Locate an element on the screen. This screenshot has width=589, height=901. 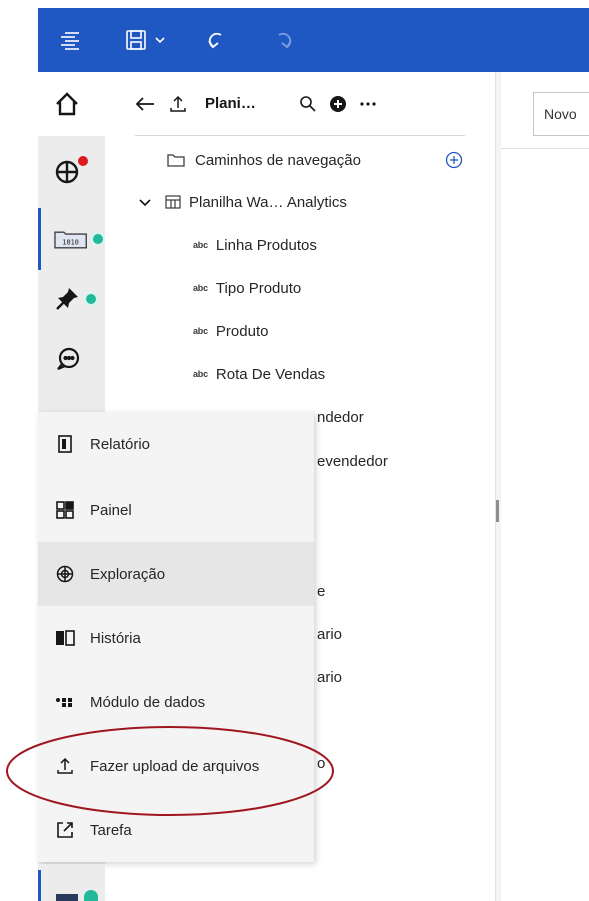
dashboard-icon is located at coordinates (65, 510).